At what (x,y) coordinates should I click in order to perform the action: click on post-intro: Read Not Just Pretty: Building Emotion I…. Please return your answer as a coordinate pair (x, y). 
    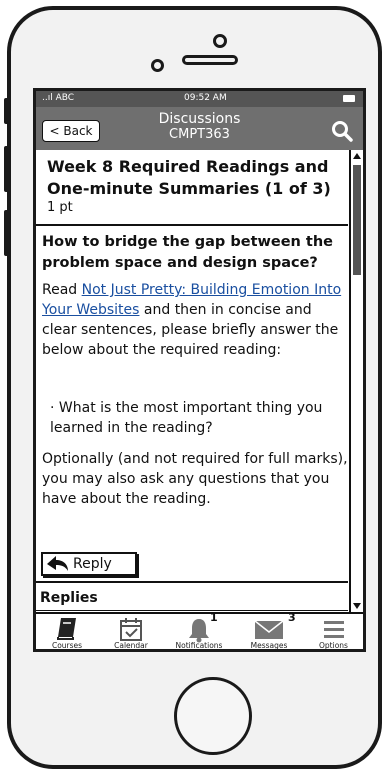
    Looking at the image, I should click on (195, 320).